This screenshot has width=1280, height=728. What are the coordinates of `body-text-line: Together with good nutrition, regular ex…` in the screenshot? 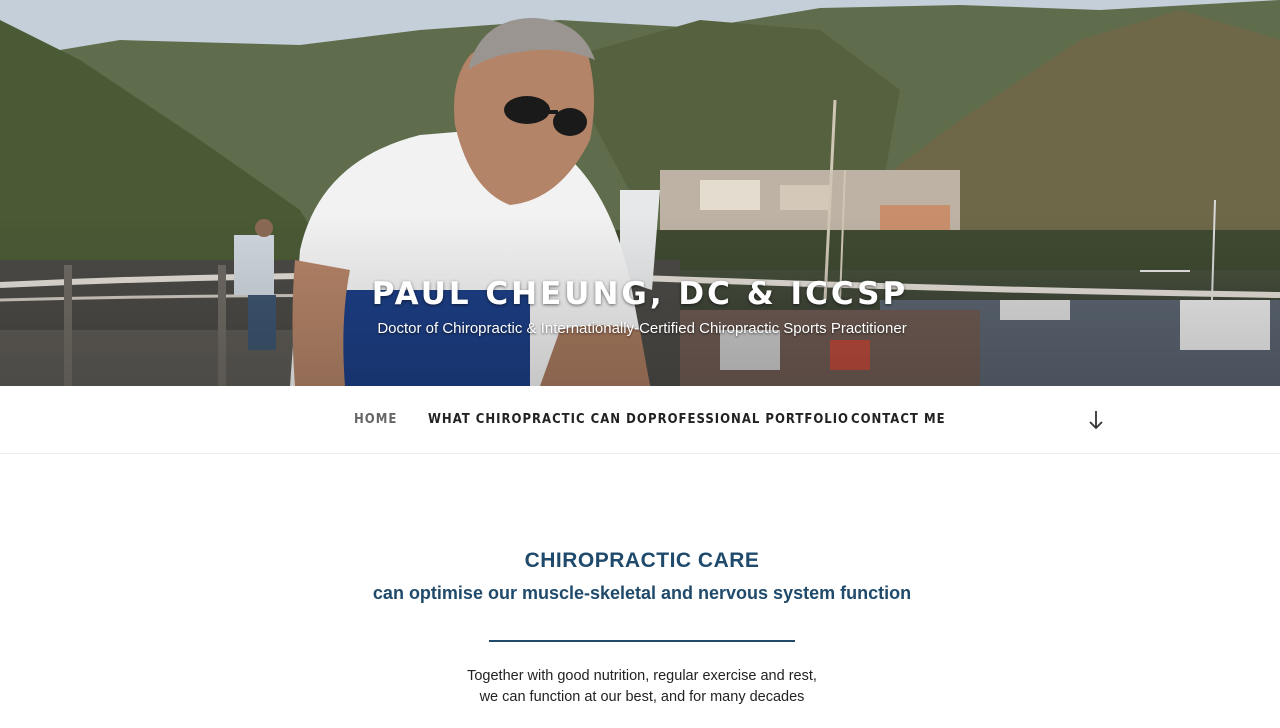 It's located at (642, 676).